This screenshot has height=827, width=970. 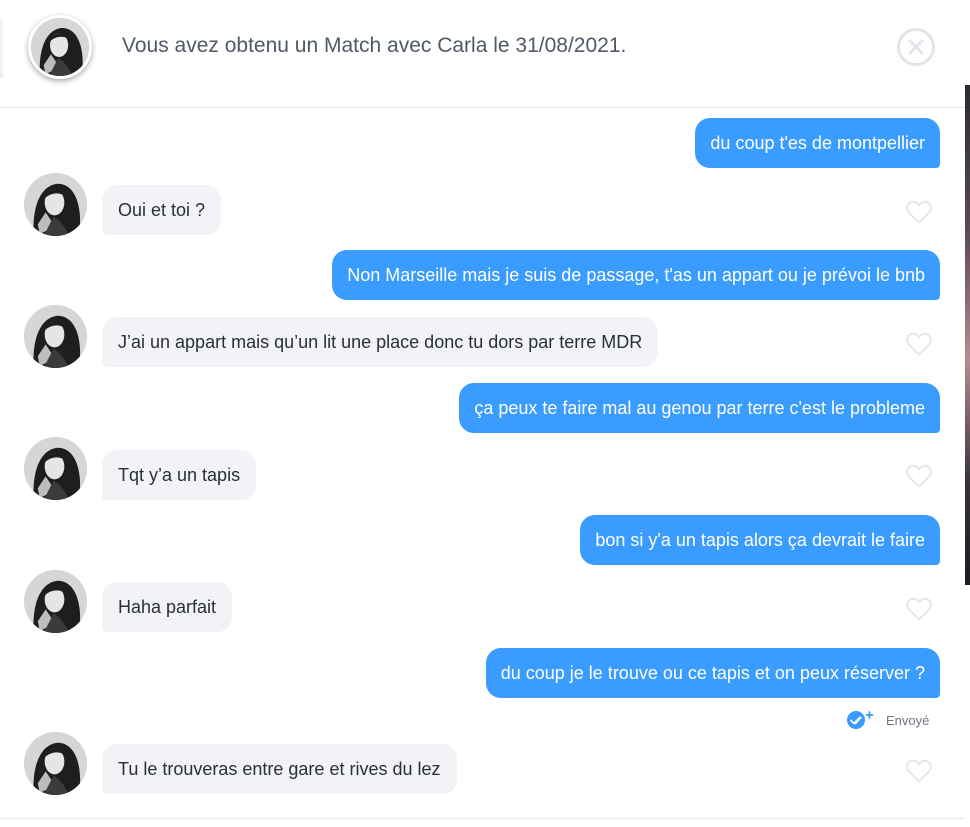 What do you see at coordinates (60, 47) in the screenshot?
I see `match-avatar` at bounding box center [60, 47].